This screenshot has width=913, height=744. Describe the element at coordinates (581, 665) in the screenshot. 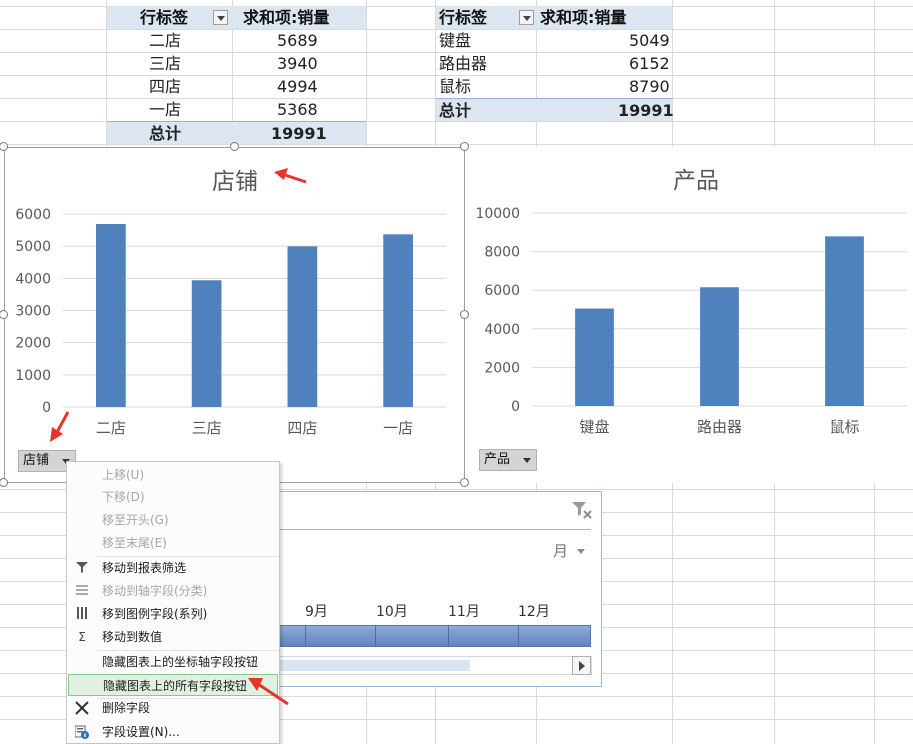

I see `scroll-right-button` at that location.